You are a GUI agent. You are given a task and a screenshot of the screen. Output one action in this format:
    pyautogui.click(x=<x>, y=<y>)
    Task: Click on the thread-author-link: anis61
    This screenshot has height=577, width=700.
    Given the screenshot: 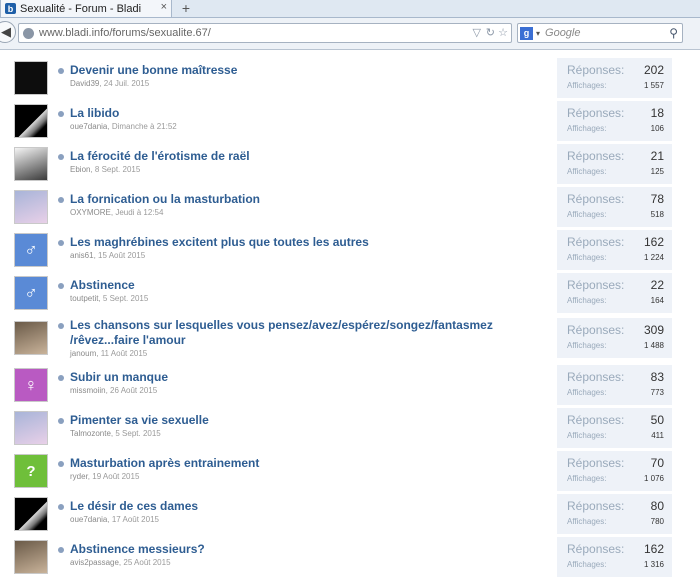 What is the action you would take?
    pyautogui.click(x=82, y=255)
    